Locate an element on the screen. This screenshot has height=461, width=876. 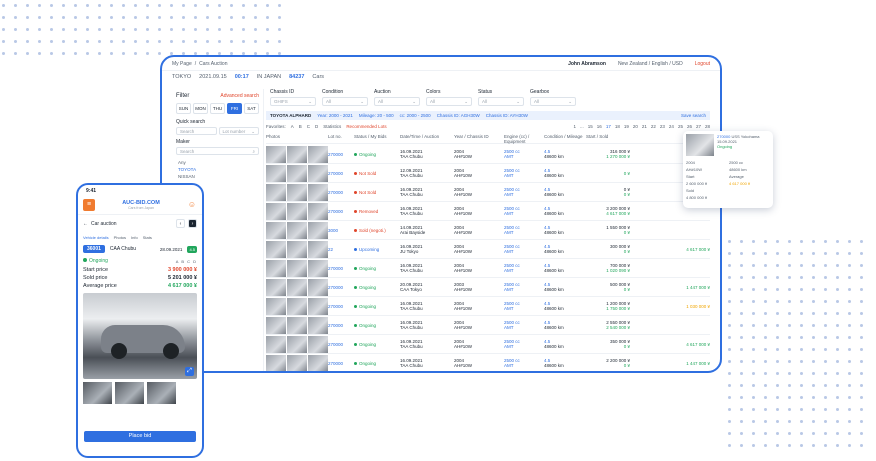
save-search-button: Save search is located at coordinates (693, 115).